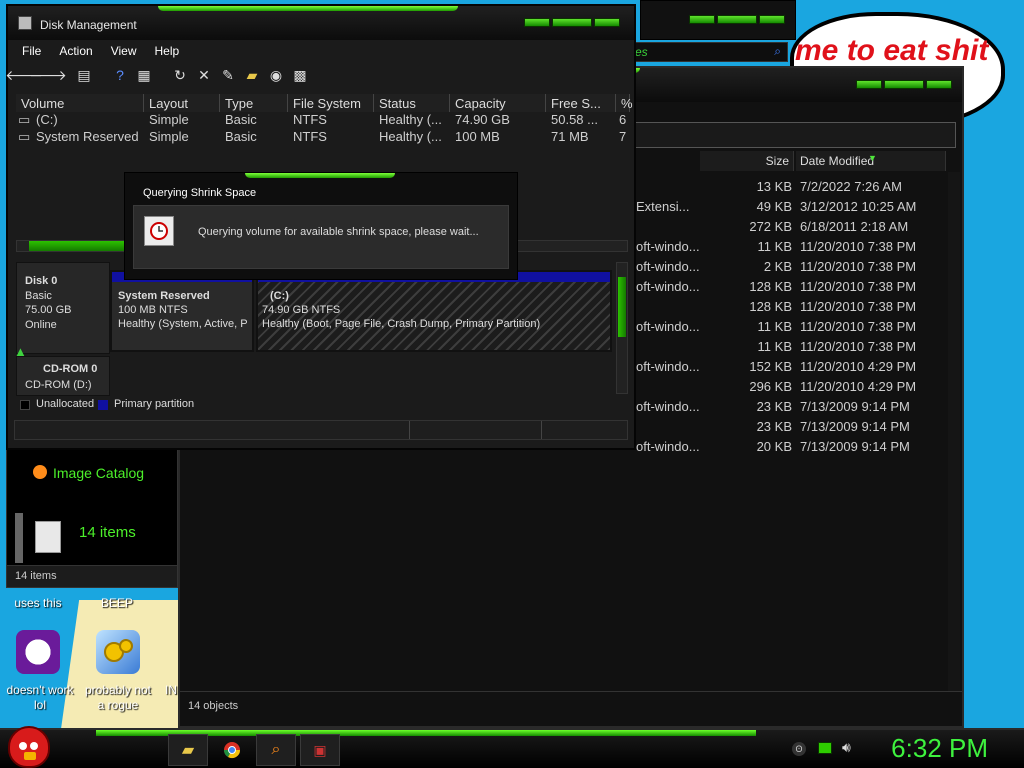  I want to click on disk-window-buttons, so click(572, 22).